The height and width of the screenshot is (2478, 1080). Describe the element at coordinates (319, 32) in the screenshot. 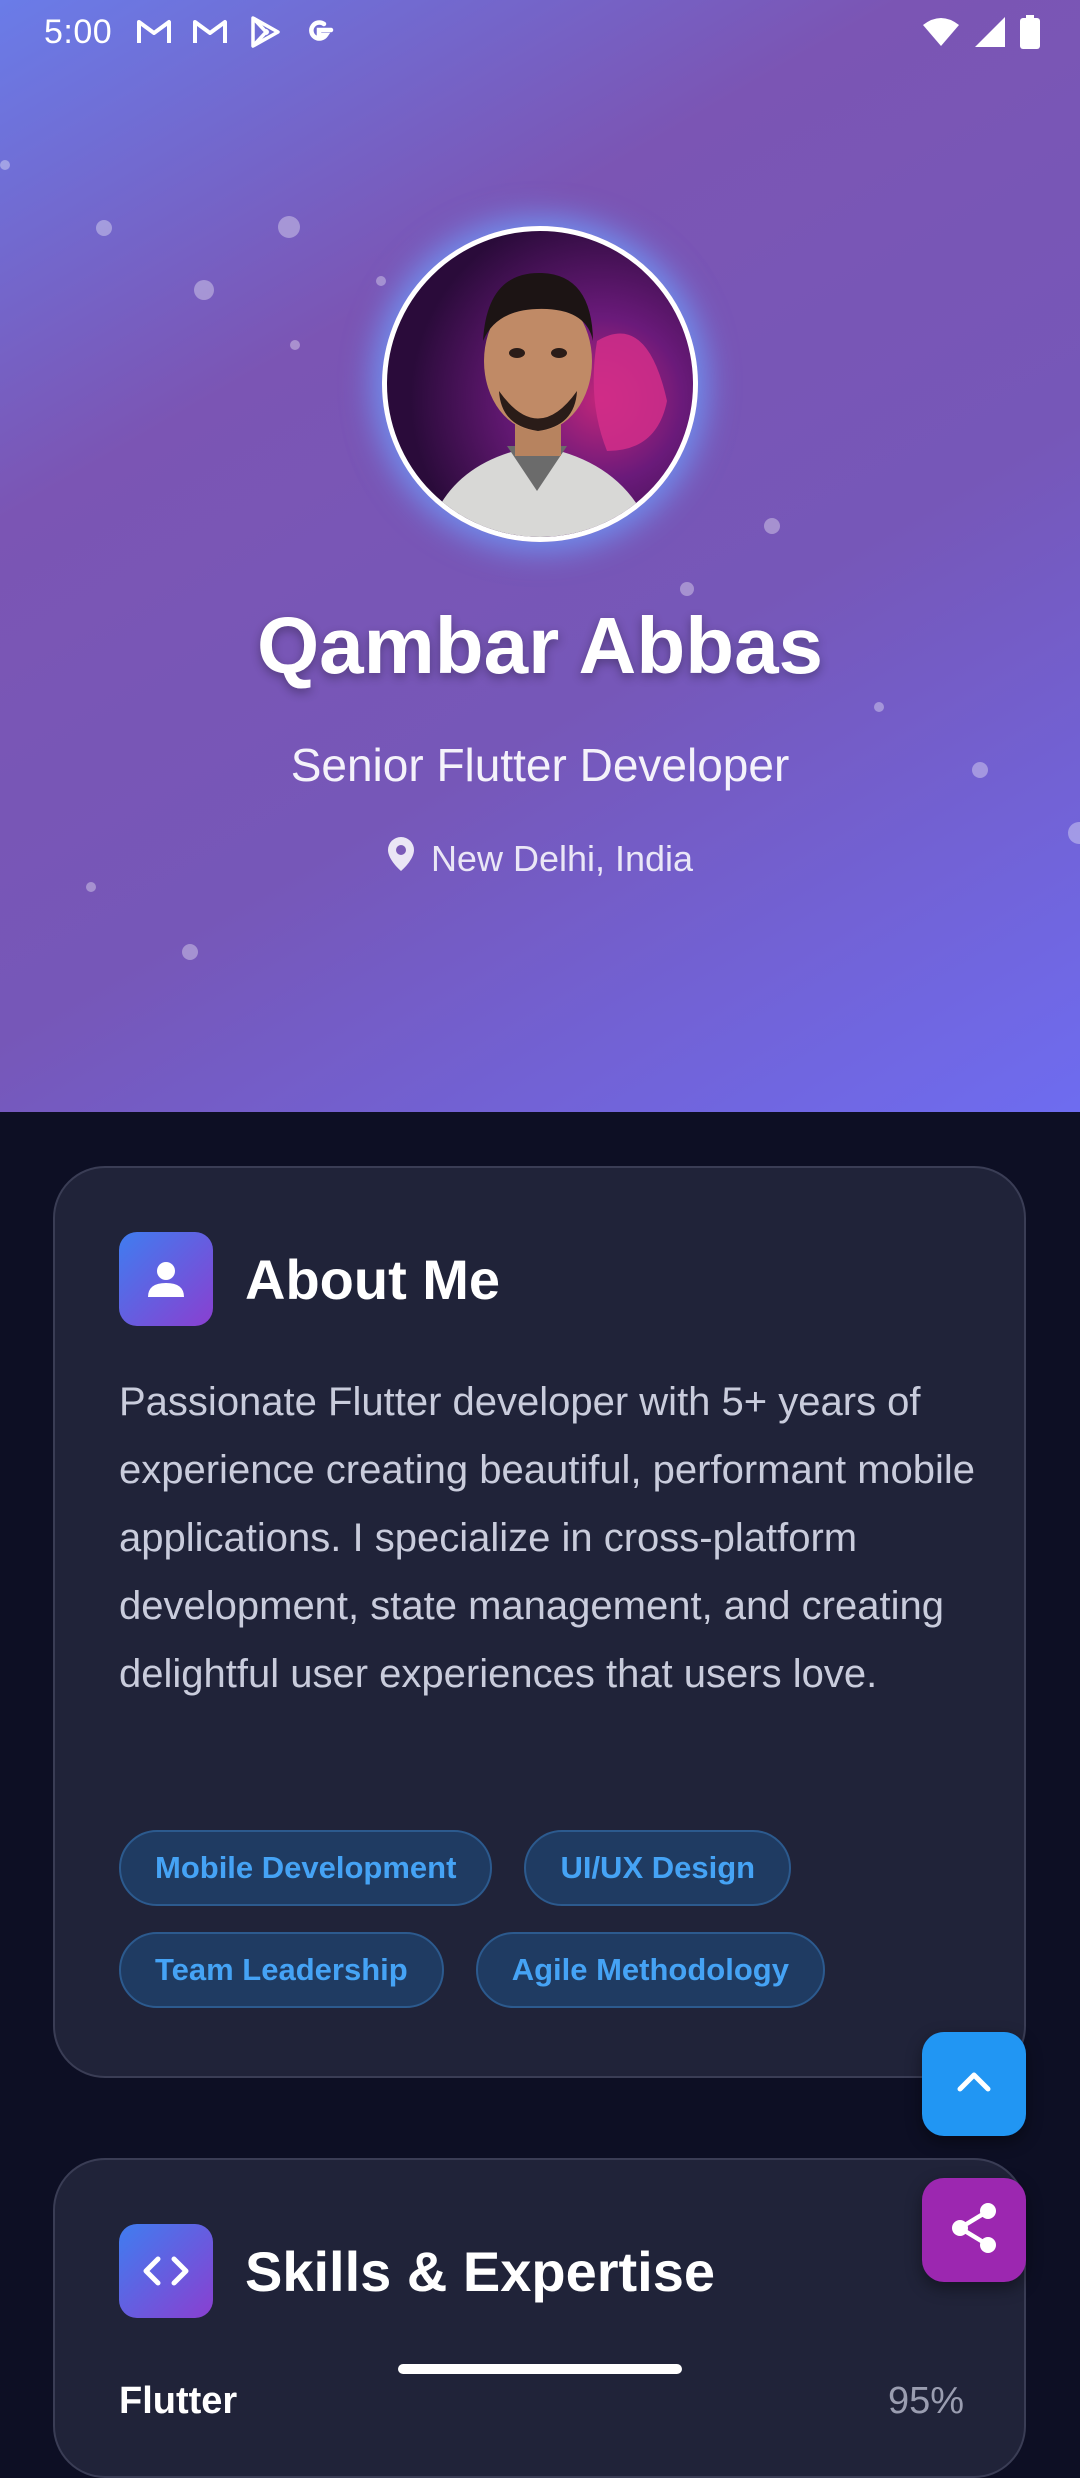

I see `google-icon` at that location.